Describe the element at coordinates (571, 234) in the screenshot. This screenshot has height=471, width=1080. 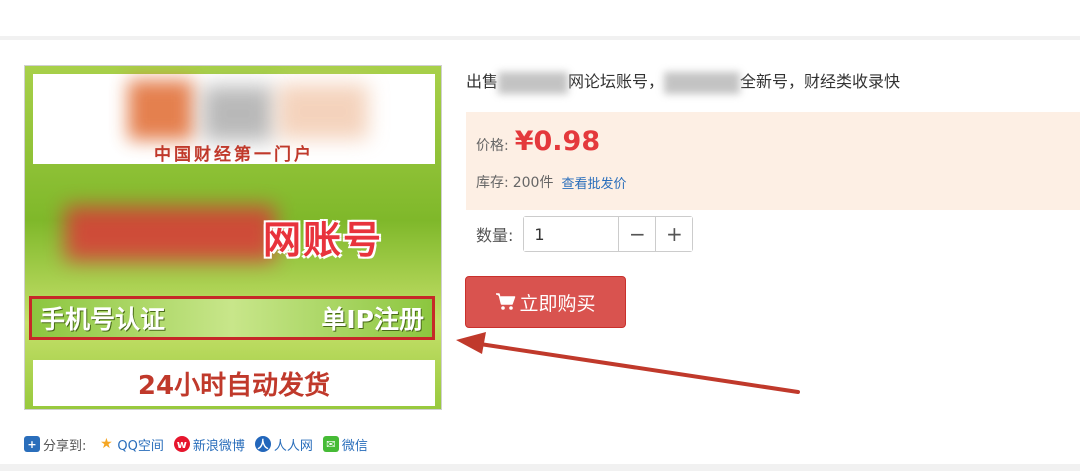
I see `quantity-input` at that location.